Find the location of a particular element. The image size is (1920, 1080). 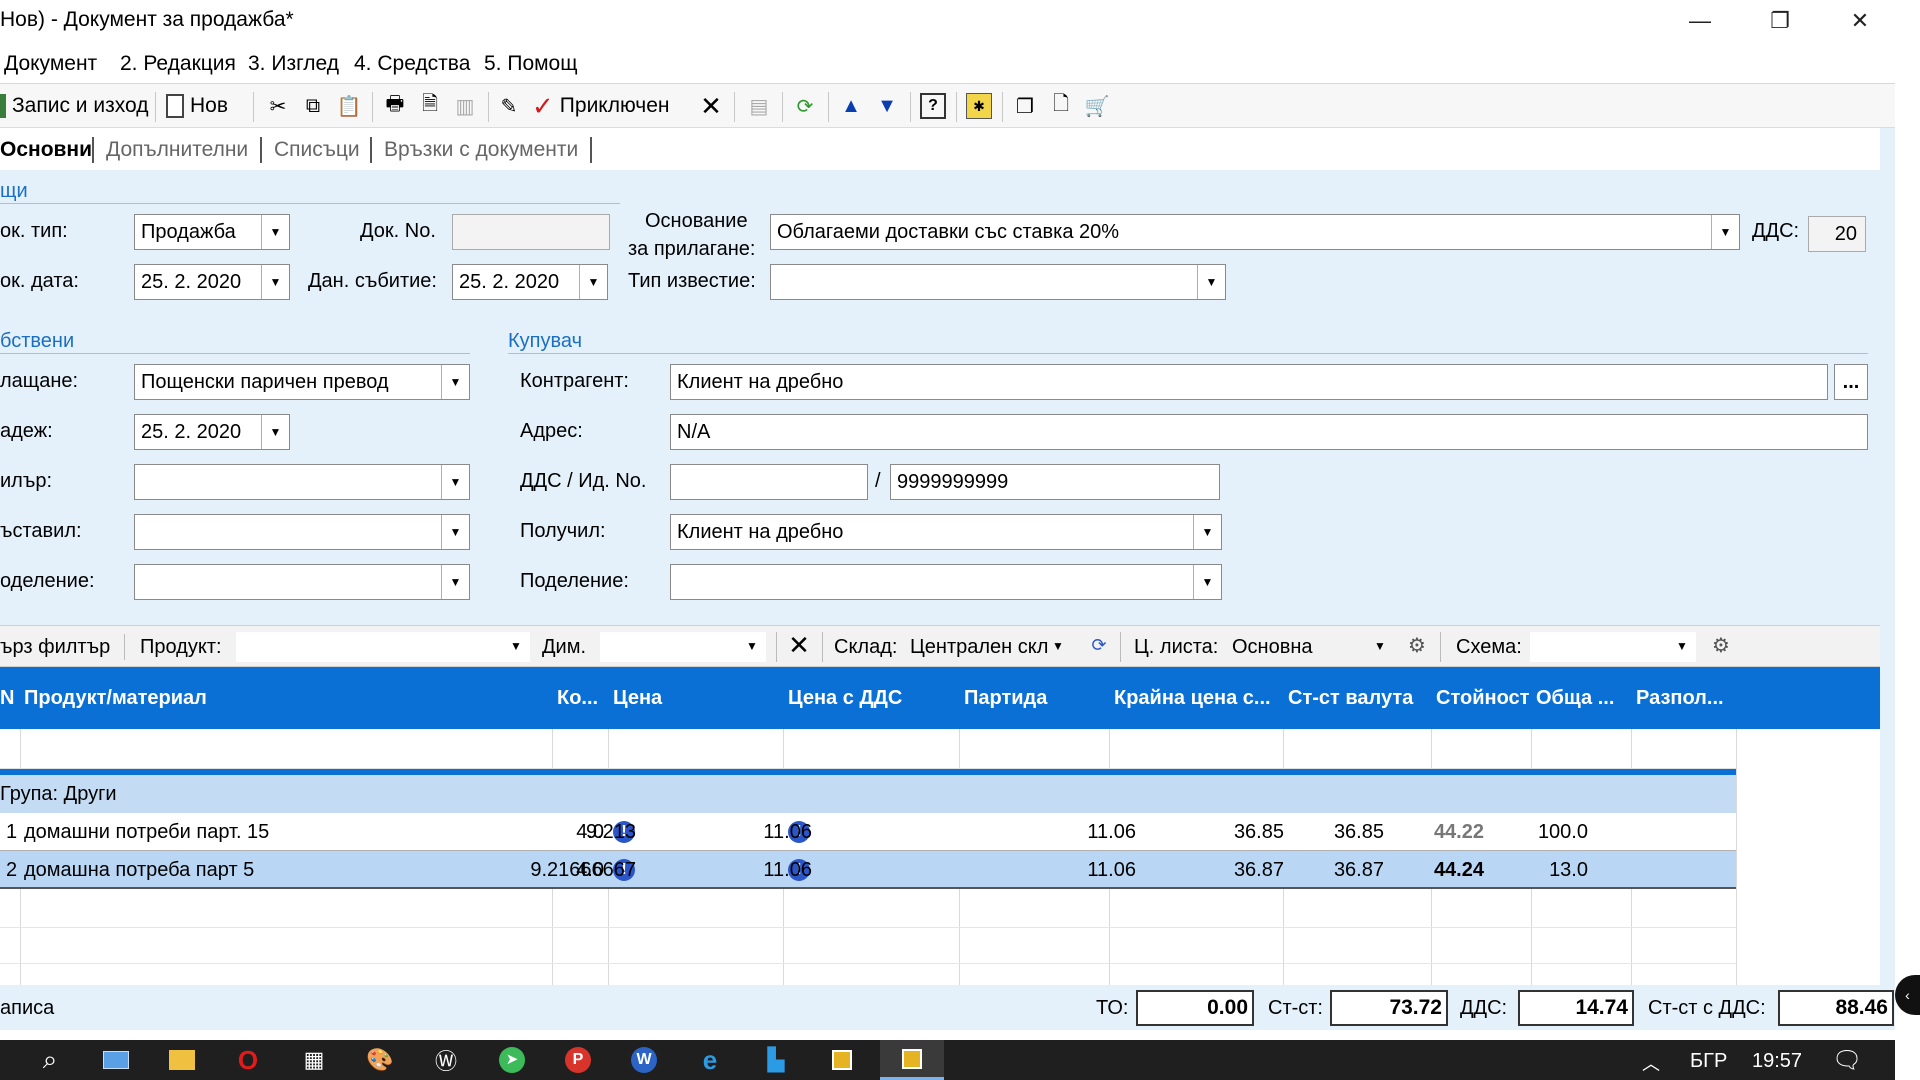

buyer-division-select: ▼ is located at coordinates (946, 582).